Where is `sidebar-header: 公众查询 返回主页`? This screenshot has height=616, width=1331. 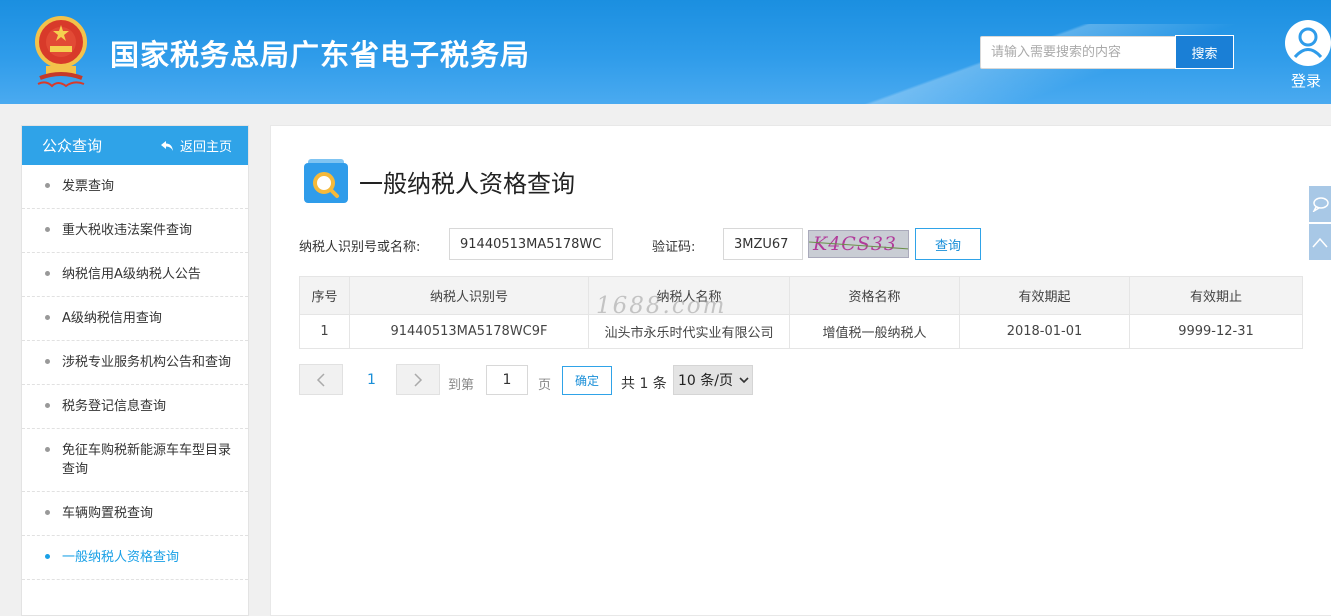 sidebar-header: 公众查询 返回主页 is located at coordinates (135, 145).